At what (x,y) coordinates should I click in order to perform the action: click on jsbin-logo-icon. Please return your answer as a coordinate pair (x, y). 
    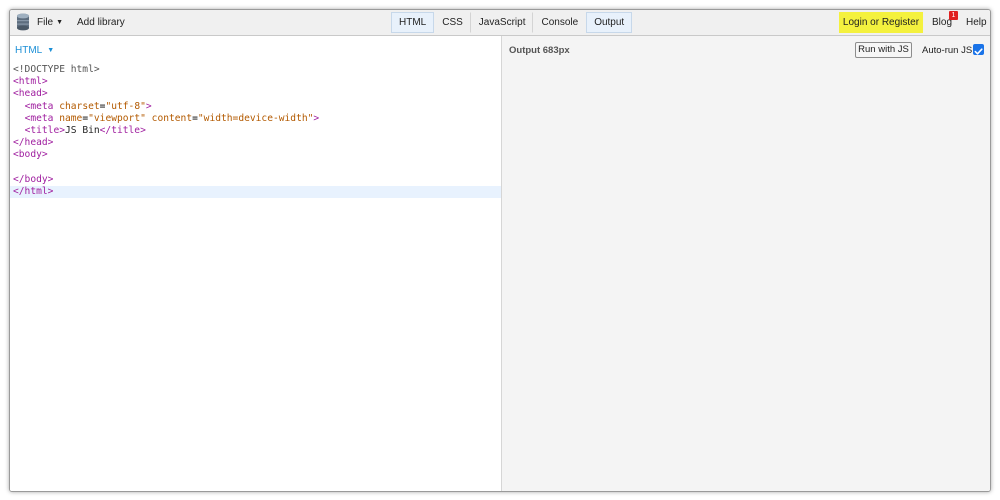
    Looking at the image, I should click on (23, 22).